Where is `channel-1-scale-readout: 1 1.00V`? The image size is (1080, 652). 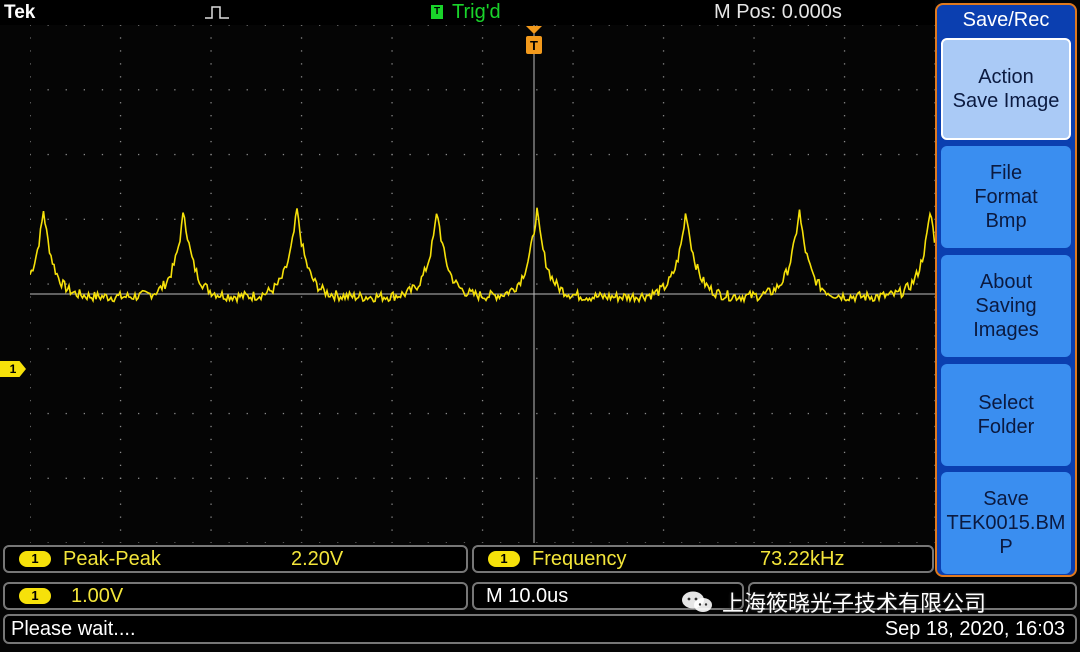
channel-1-scale-readout: 1 1.00V is located at coordinates (235, 596).